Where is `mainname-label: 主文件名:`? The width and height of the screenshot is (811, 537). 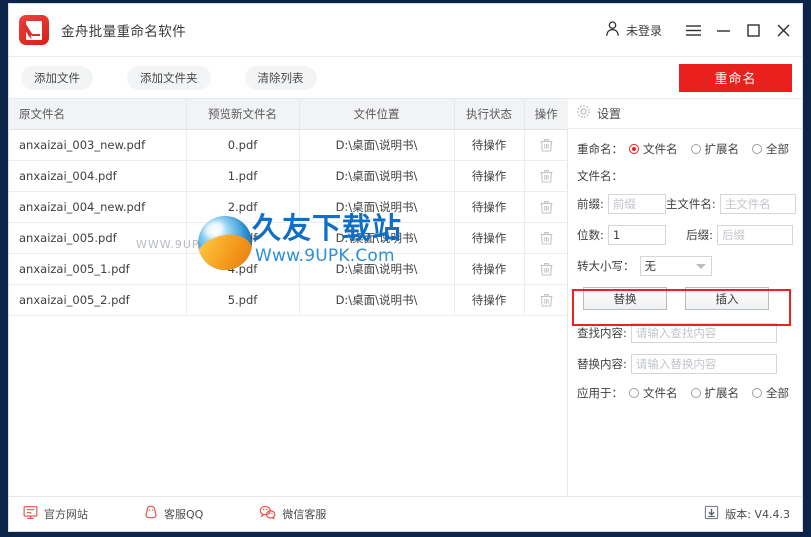 mainname-label: 主文件名: is located at coordinates (690, 204).